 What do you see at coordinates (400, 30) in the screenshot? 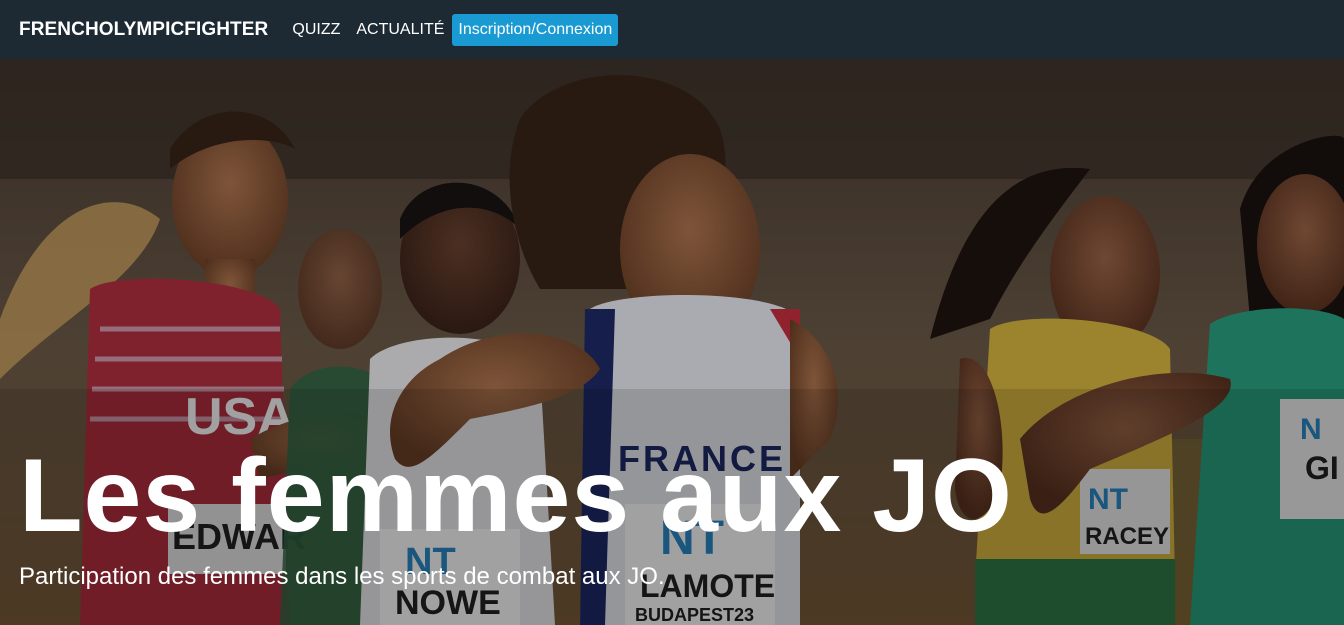
I see `nav-link-actualite: ACTUALITÉ` at bounding box center [400, 30].